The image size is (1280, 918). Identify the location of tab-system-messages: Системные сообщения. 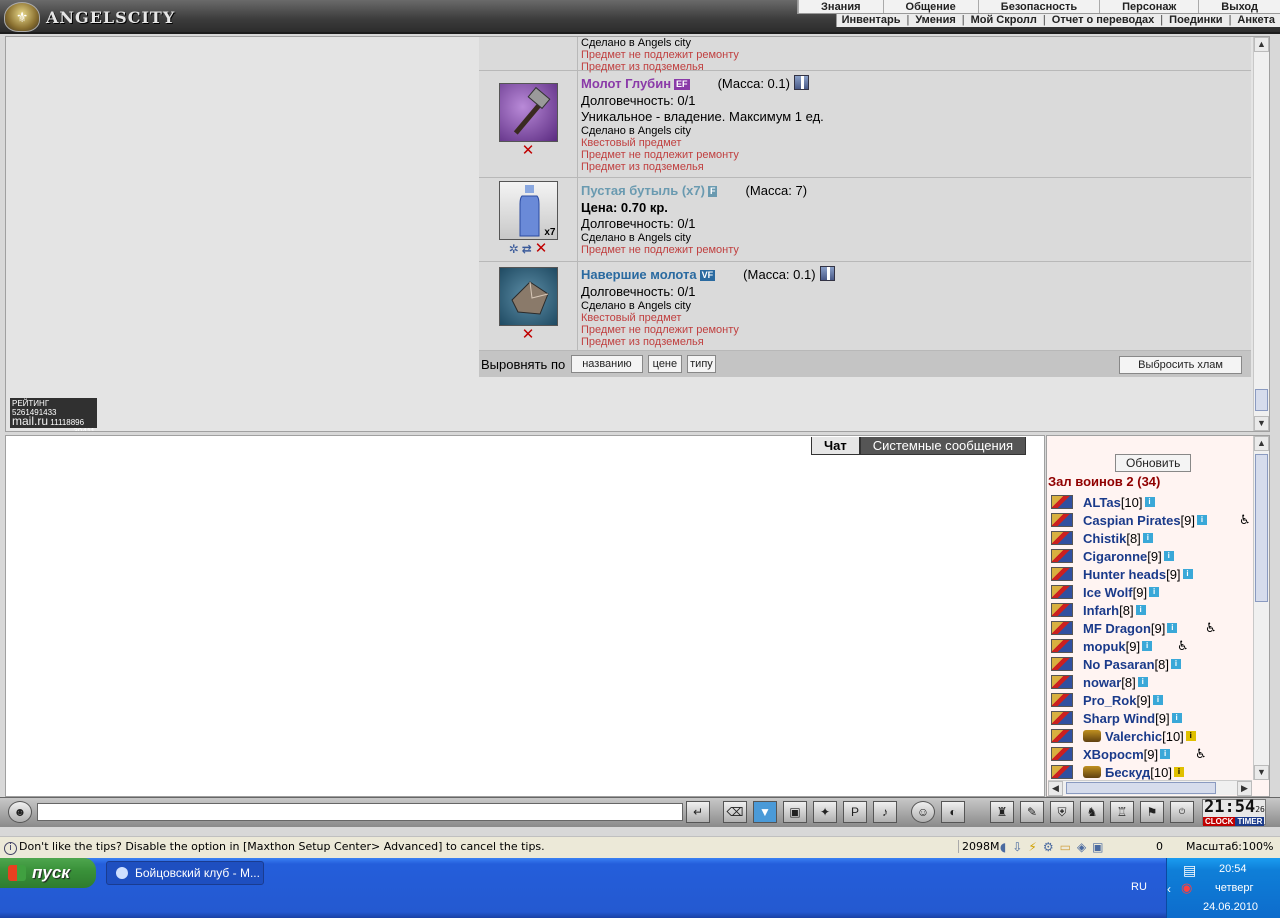
(942, 446).